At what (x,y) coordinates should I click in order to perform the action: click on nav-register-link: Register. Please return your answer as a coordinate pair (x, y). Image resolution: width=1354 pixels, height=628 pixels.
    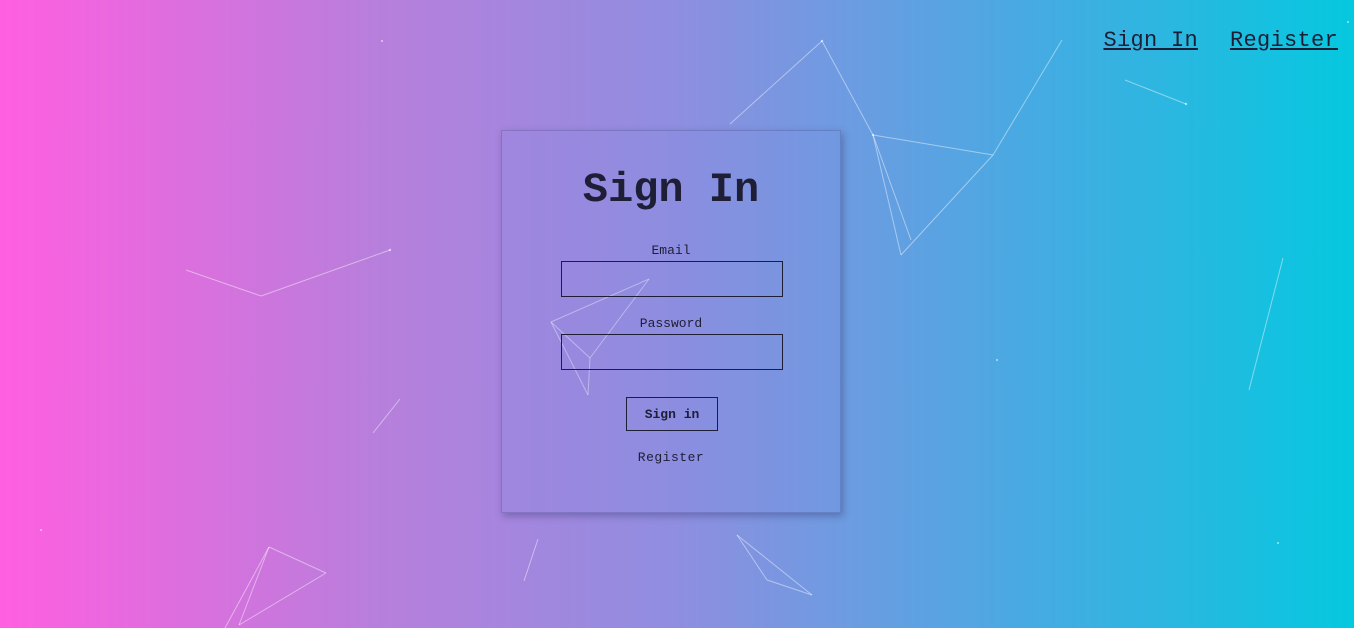
    Looking at the image, I should click on (1284, 40).